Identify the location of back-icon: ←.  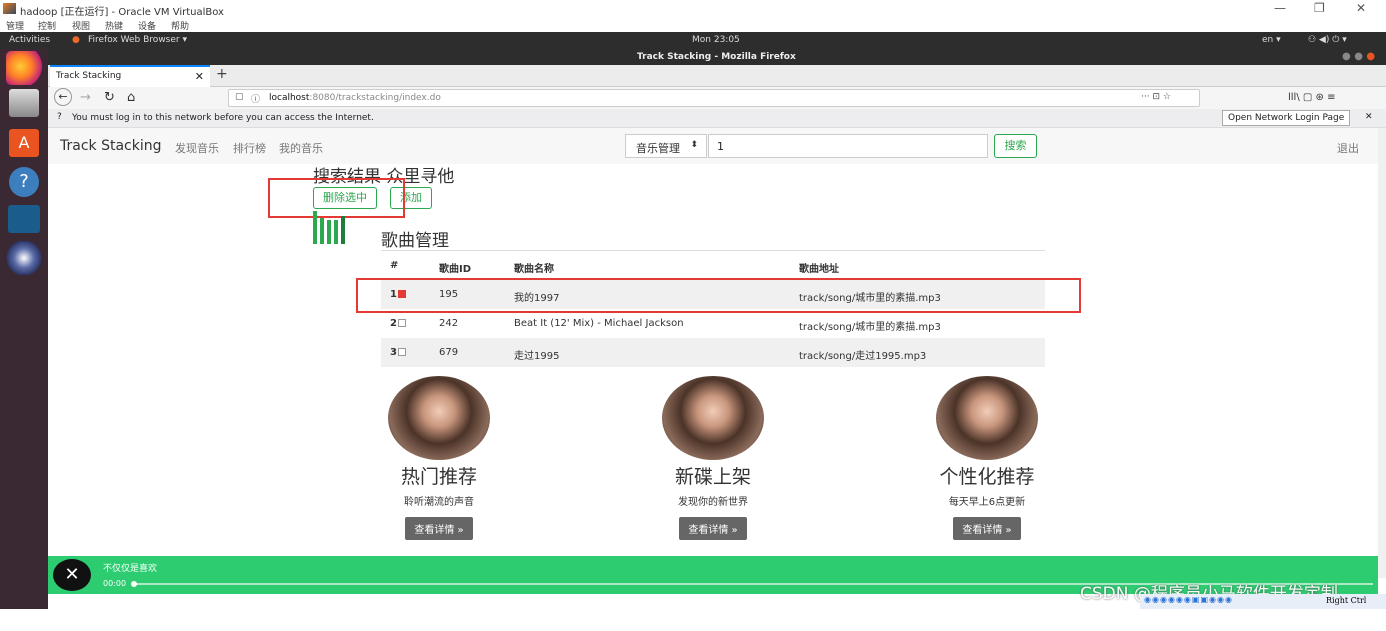
(63, 97).